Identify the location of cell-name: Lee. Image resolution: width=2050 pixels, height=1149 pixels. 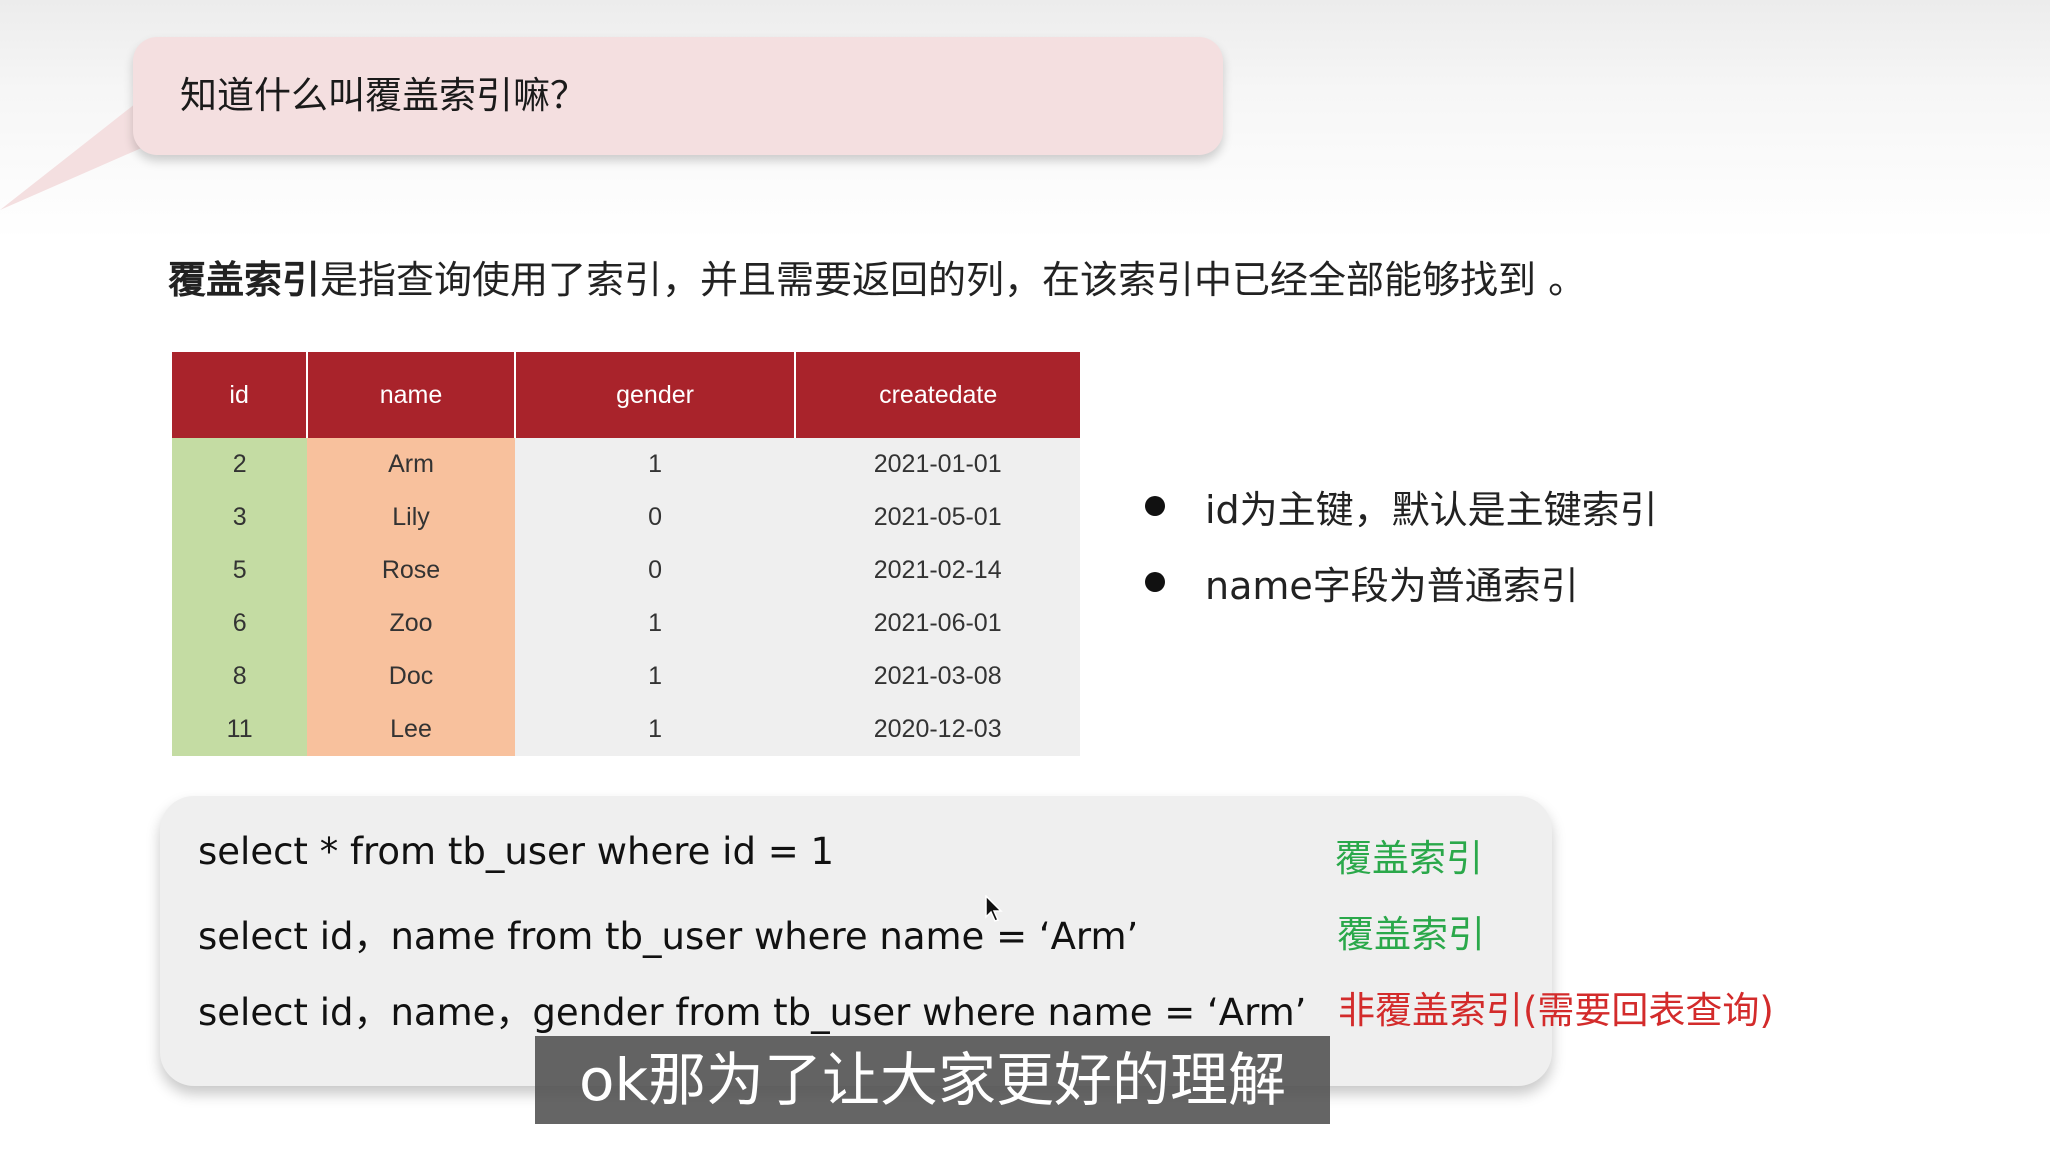
(411, 729).